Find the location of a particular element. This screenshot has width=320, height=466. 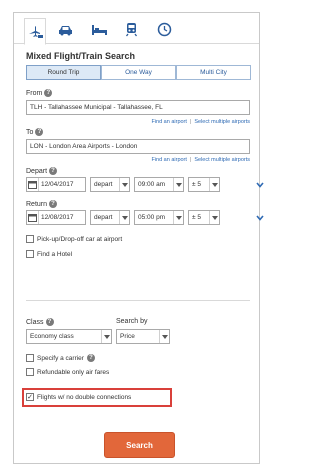

refundable-option: Refundable only air fares is located at coordinates (67, 372).